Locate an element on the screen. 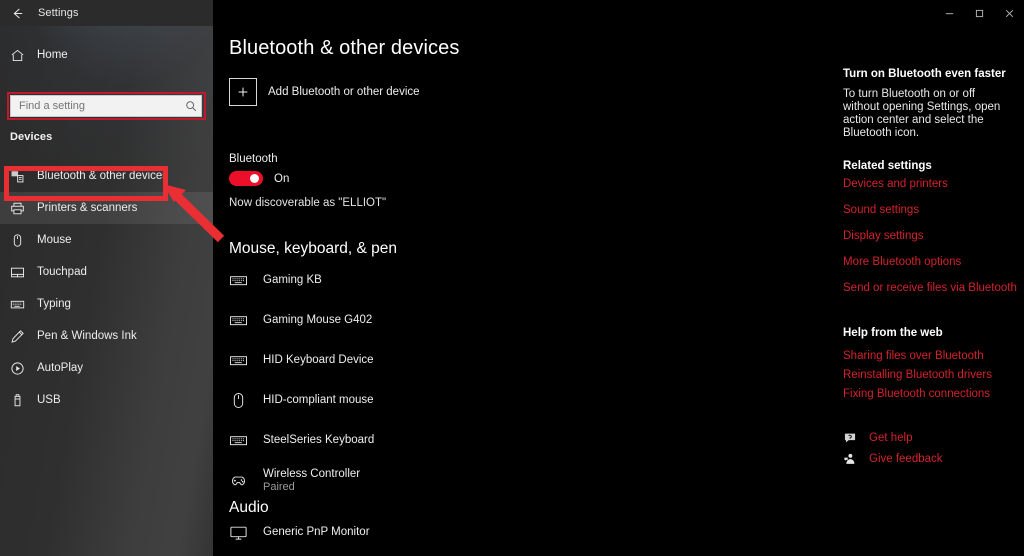 The width and height of the screenshot is (1024, 556). device-row-wireless-controller: Wireless Controller Paired is located at coordinates (294, 480).